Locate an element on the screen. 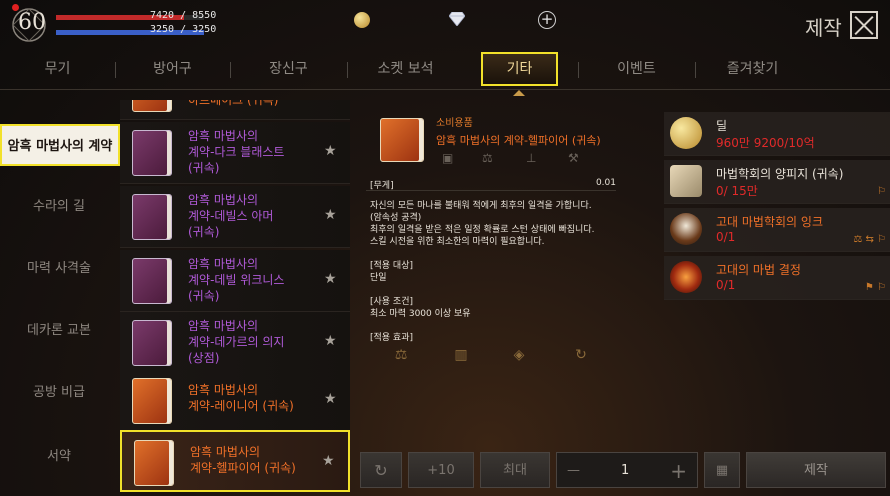 The image size is (890, 496). close-button is located at coordinates (864, 25).